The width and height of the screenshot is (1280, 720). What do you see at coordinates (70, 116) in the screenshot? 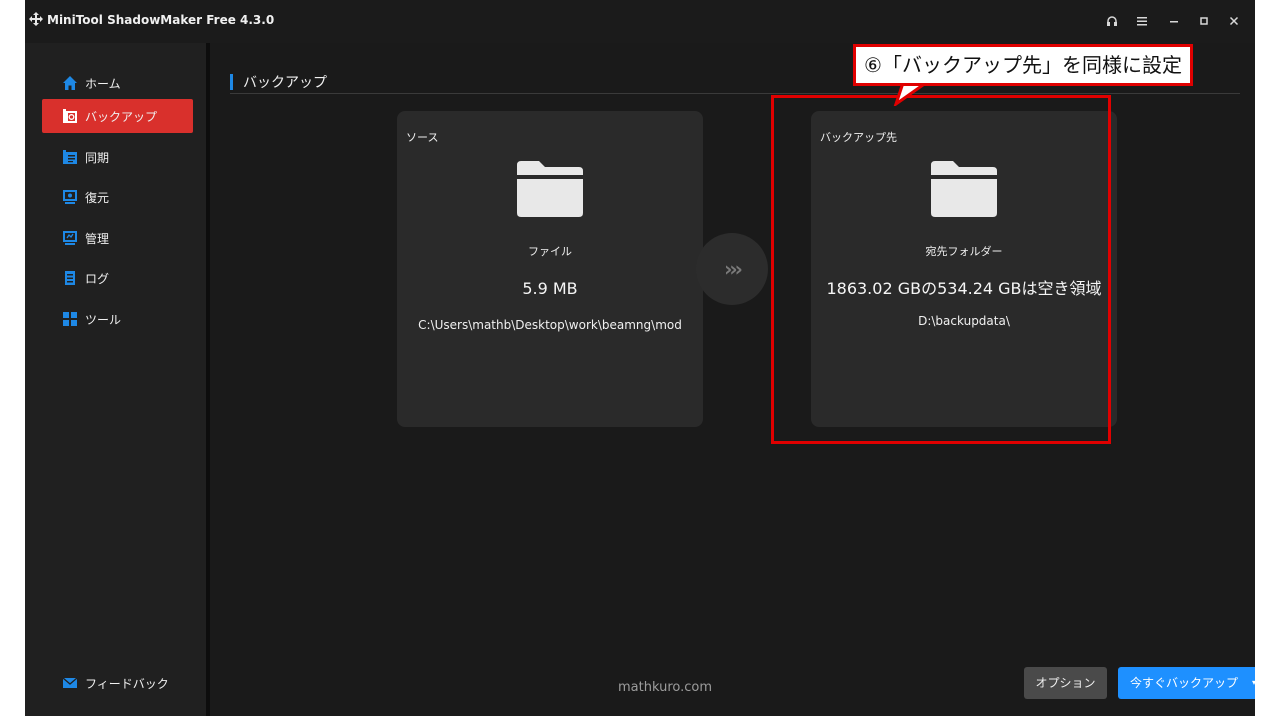
I see `backup-icon` at bounding box center [70, 116].